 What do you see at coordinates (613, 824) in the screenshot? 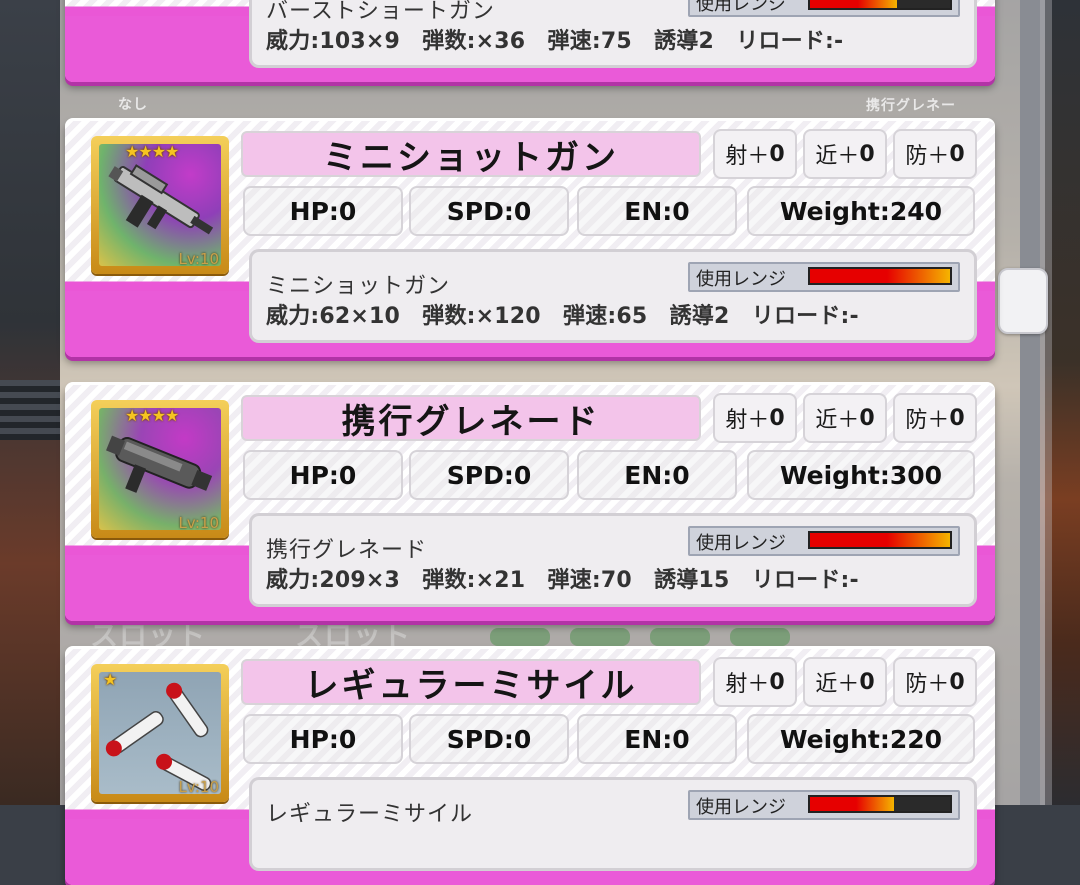
I see `weapon-info-panel: レギュラーミサイル 使用レンジ` at bounding box center [613, 824].